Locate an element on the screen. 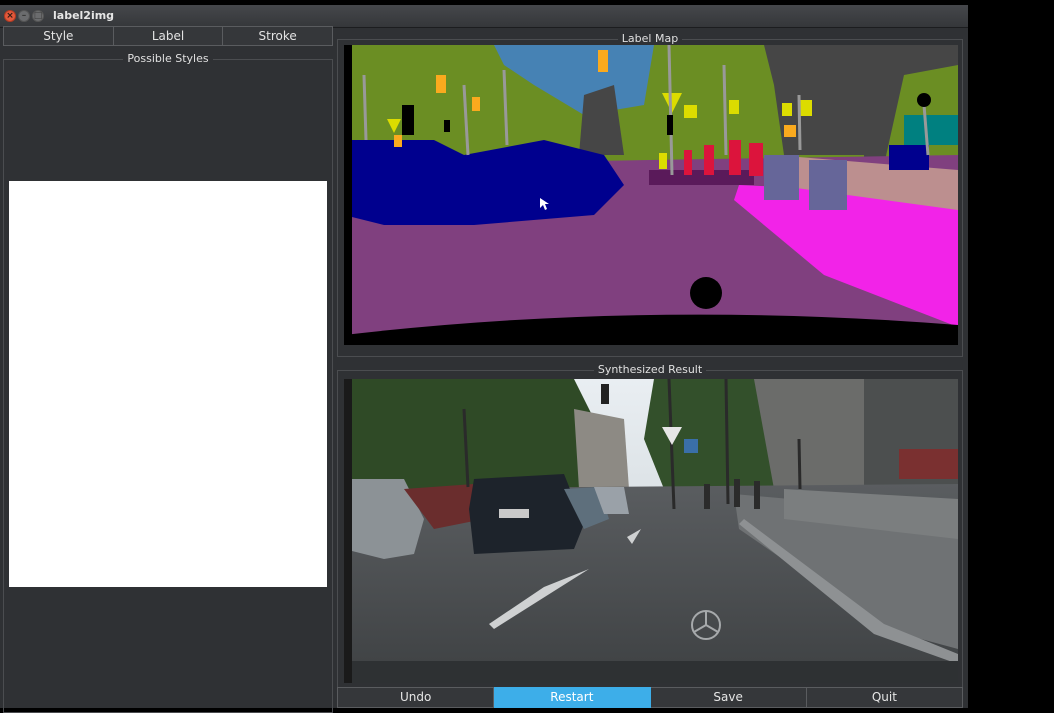 This screenshot has height=713, width=1054. label-map-title: Label Map is located at coordinates (650, 38).